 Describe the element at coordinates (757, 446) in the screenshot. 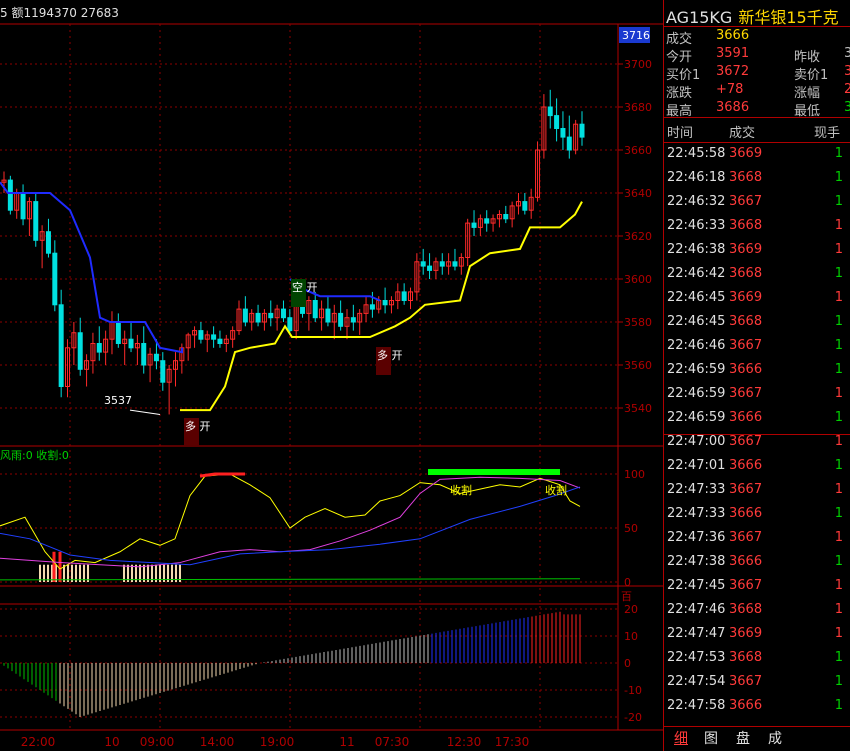

I see `tick-row: 22:47:00 3667 1` at that location.